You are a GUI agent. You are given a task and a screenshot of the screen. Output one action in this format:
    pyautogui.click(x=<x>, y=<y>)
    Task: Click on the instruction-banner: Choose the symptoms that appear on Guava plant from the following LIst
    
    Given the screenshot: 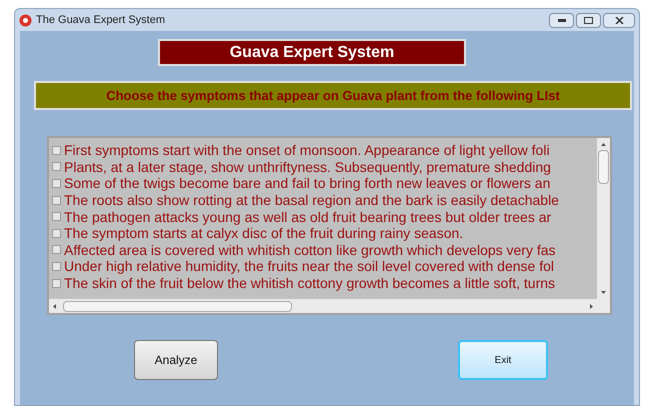 What is the action you would take?
    pyautogui.click(x=333, y=95)
    